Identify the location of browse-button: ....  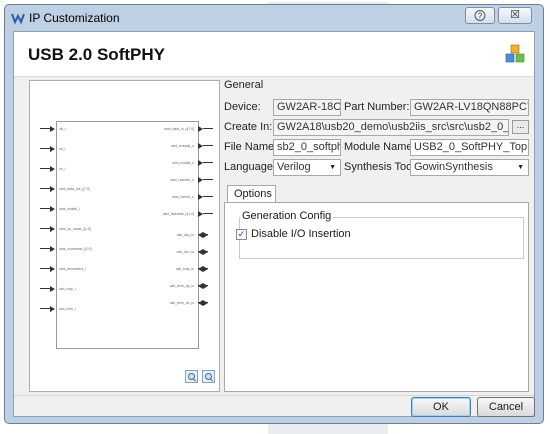
(520, 127).